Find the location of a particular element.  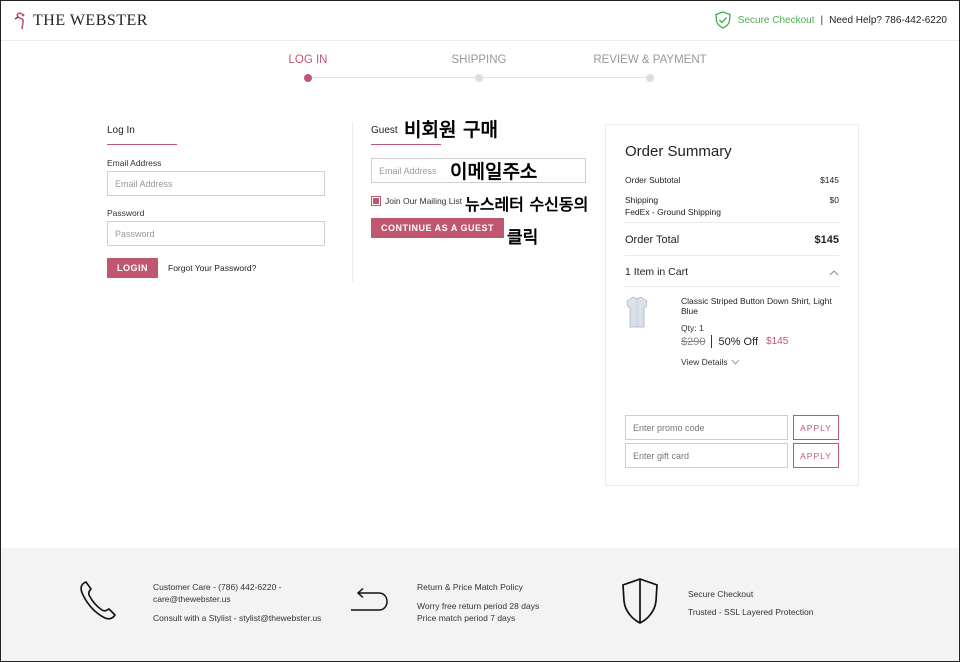

ssl-protection: Trusted - SSL Layered Protection is located at coordinates (751, 612).